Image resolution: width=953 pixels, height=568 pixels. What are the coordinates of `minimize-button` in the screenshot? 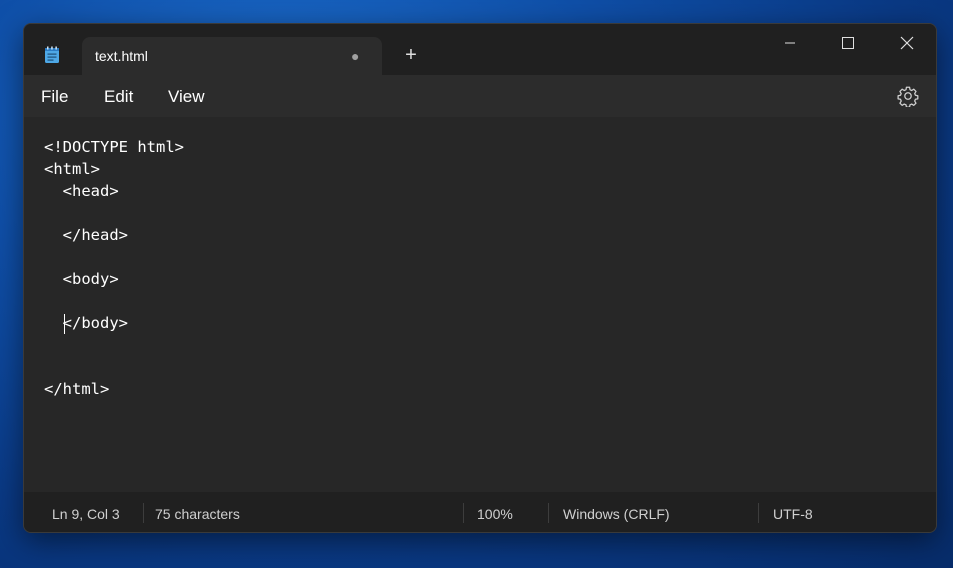 It's located at (790, 43).